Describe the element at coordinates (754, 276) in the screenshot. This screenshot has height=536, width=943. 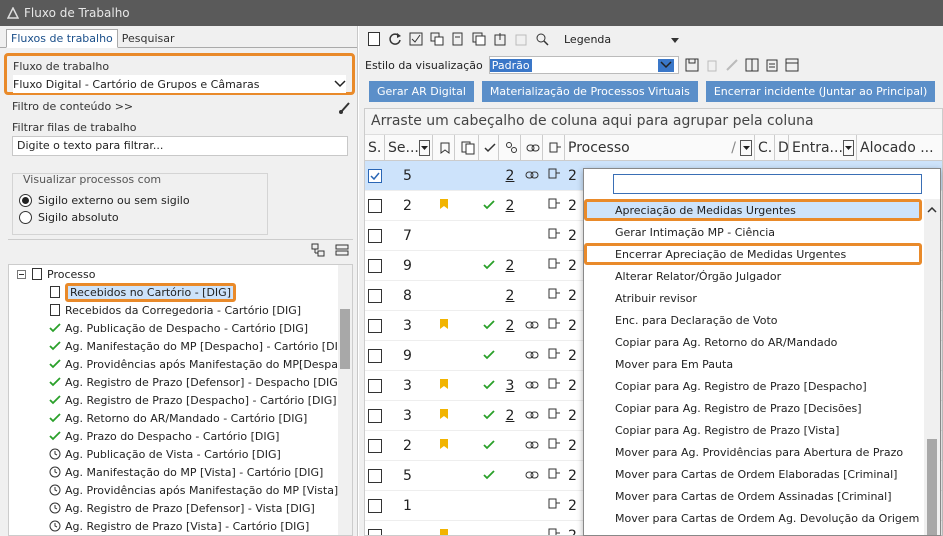
I see `dropdown-item: Alterar Relator/Órgão Julgador` at that location.